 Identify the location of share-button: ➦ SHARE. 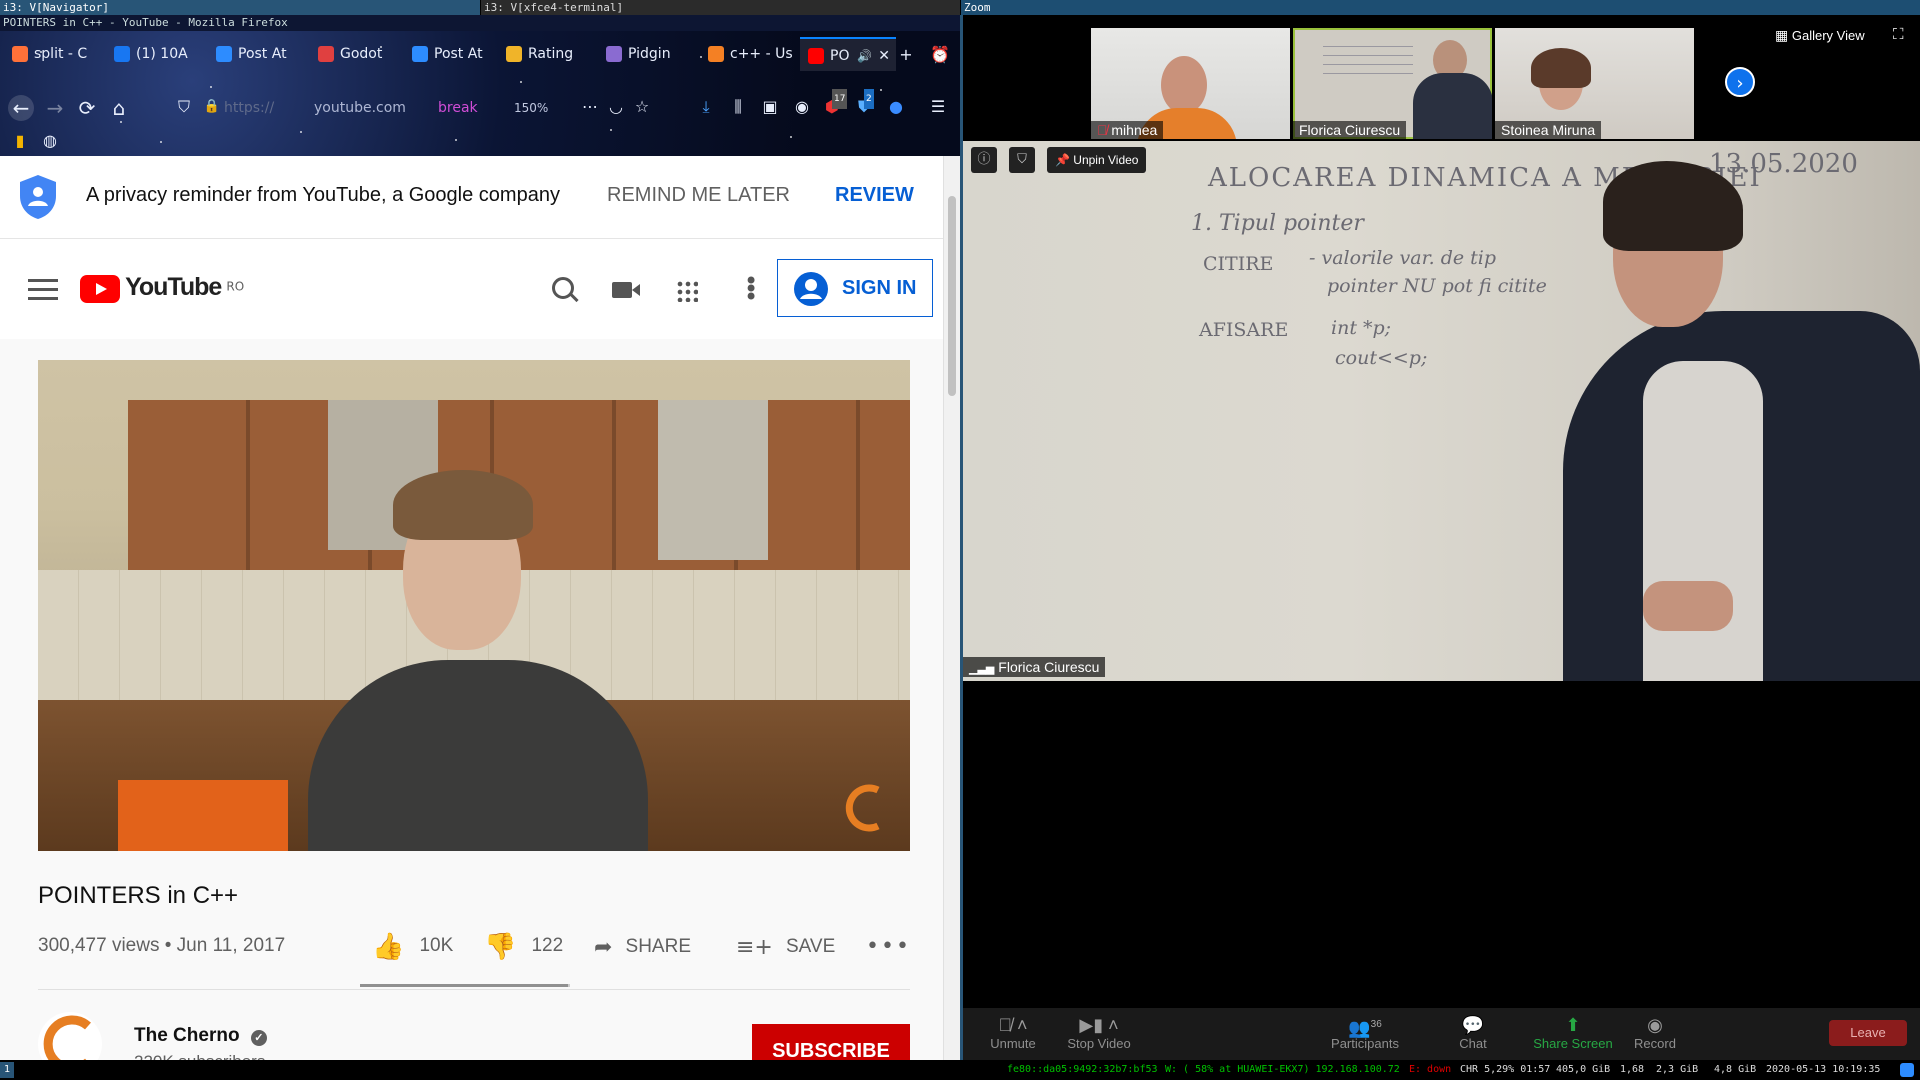
(642, 947).